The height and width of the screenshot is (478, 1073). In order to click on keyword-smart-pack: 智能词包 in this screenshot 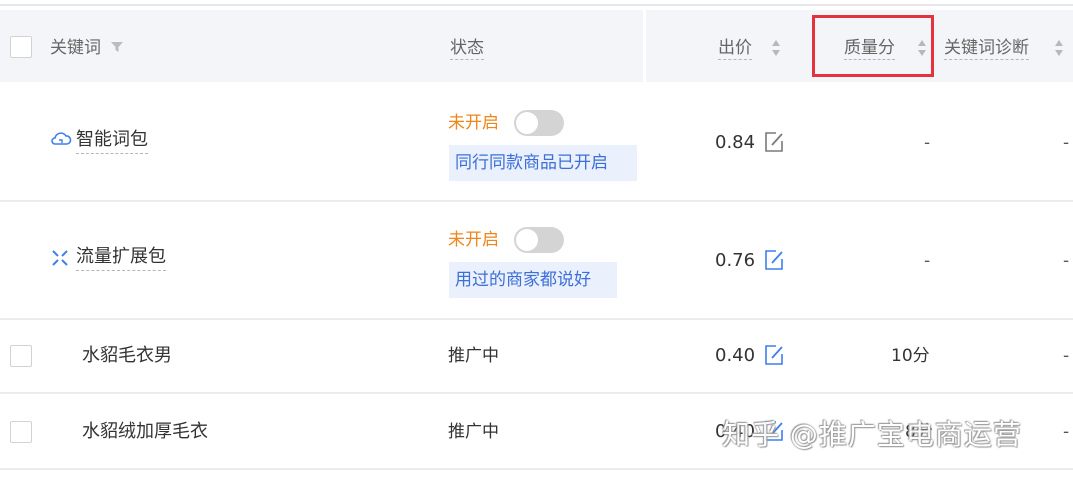, I will do `click(112, 141)`.